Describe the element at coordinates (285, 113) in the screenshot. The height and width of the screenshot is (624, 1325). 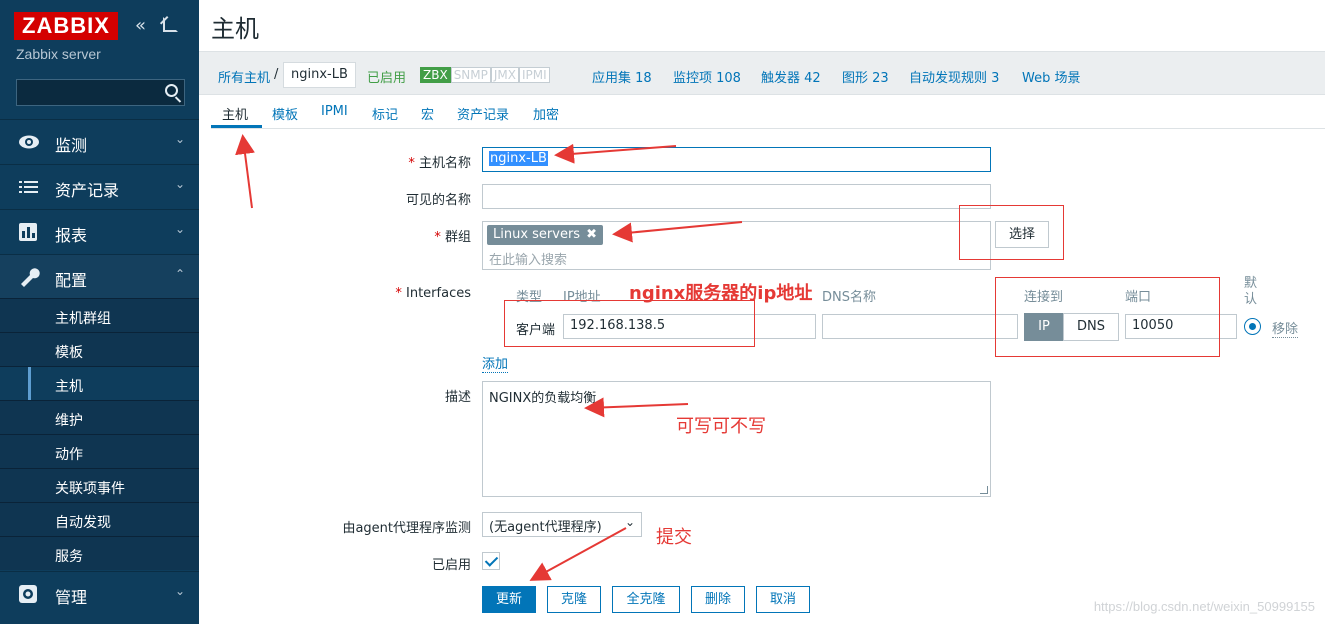
I see `tab-templates: 模板` at that location.